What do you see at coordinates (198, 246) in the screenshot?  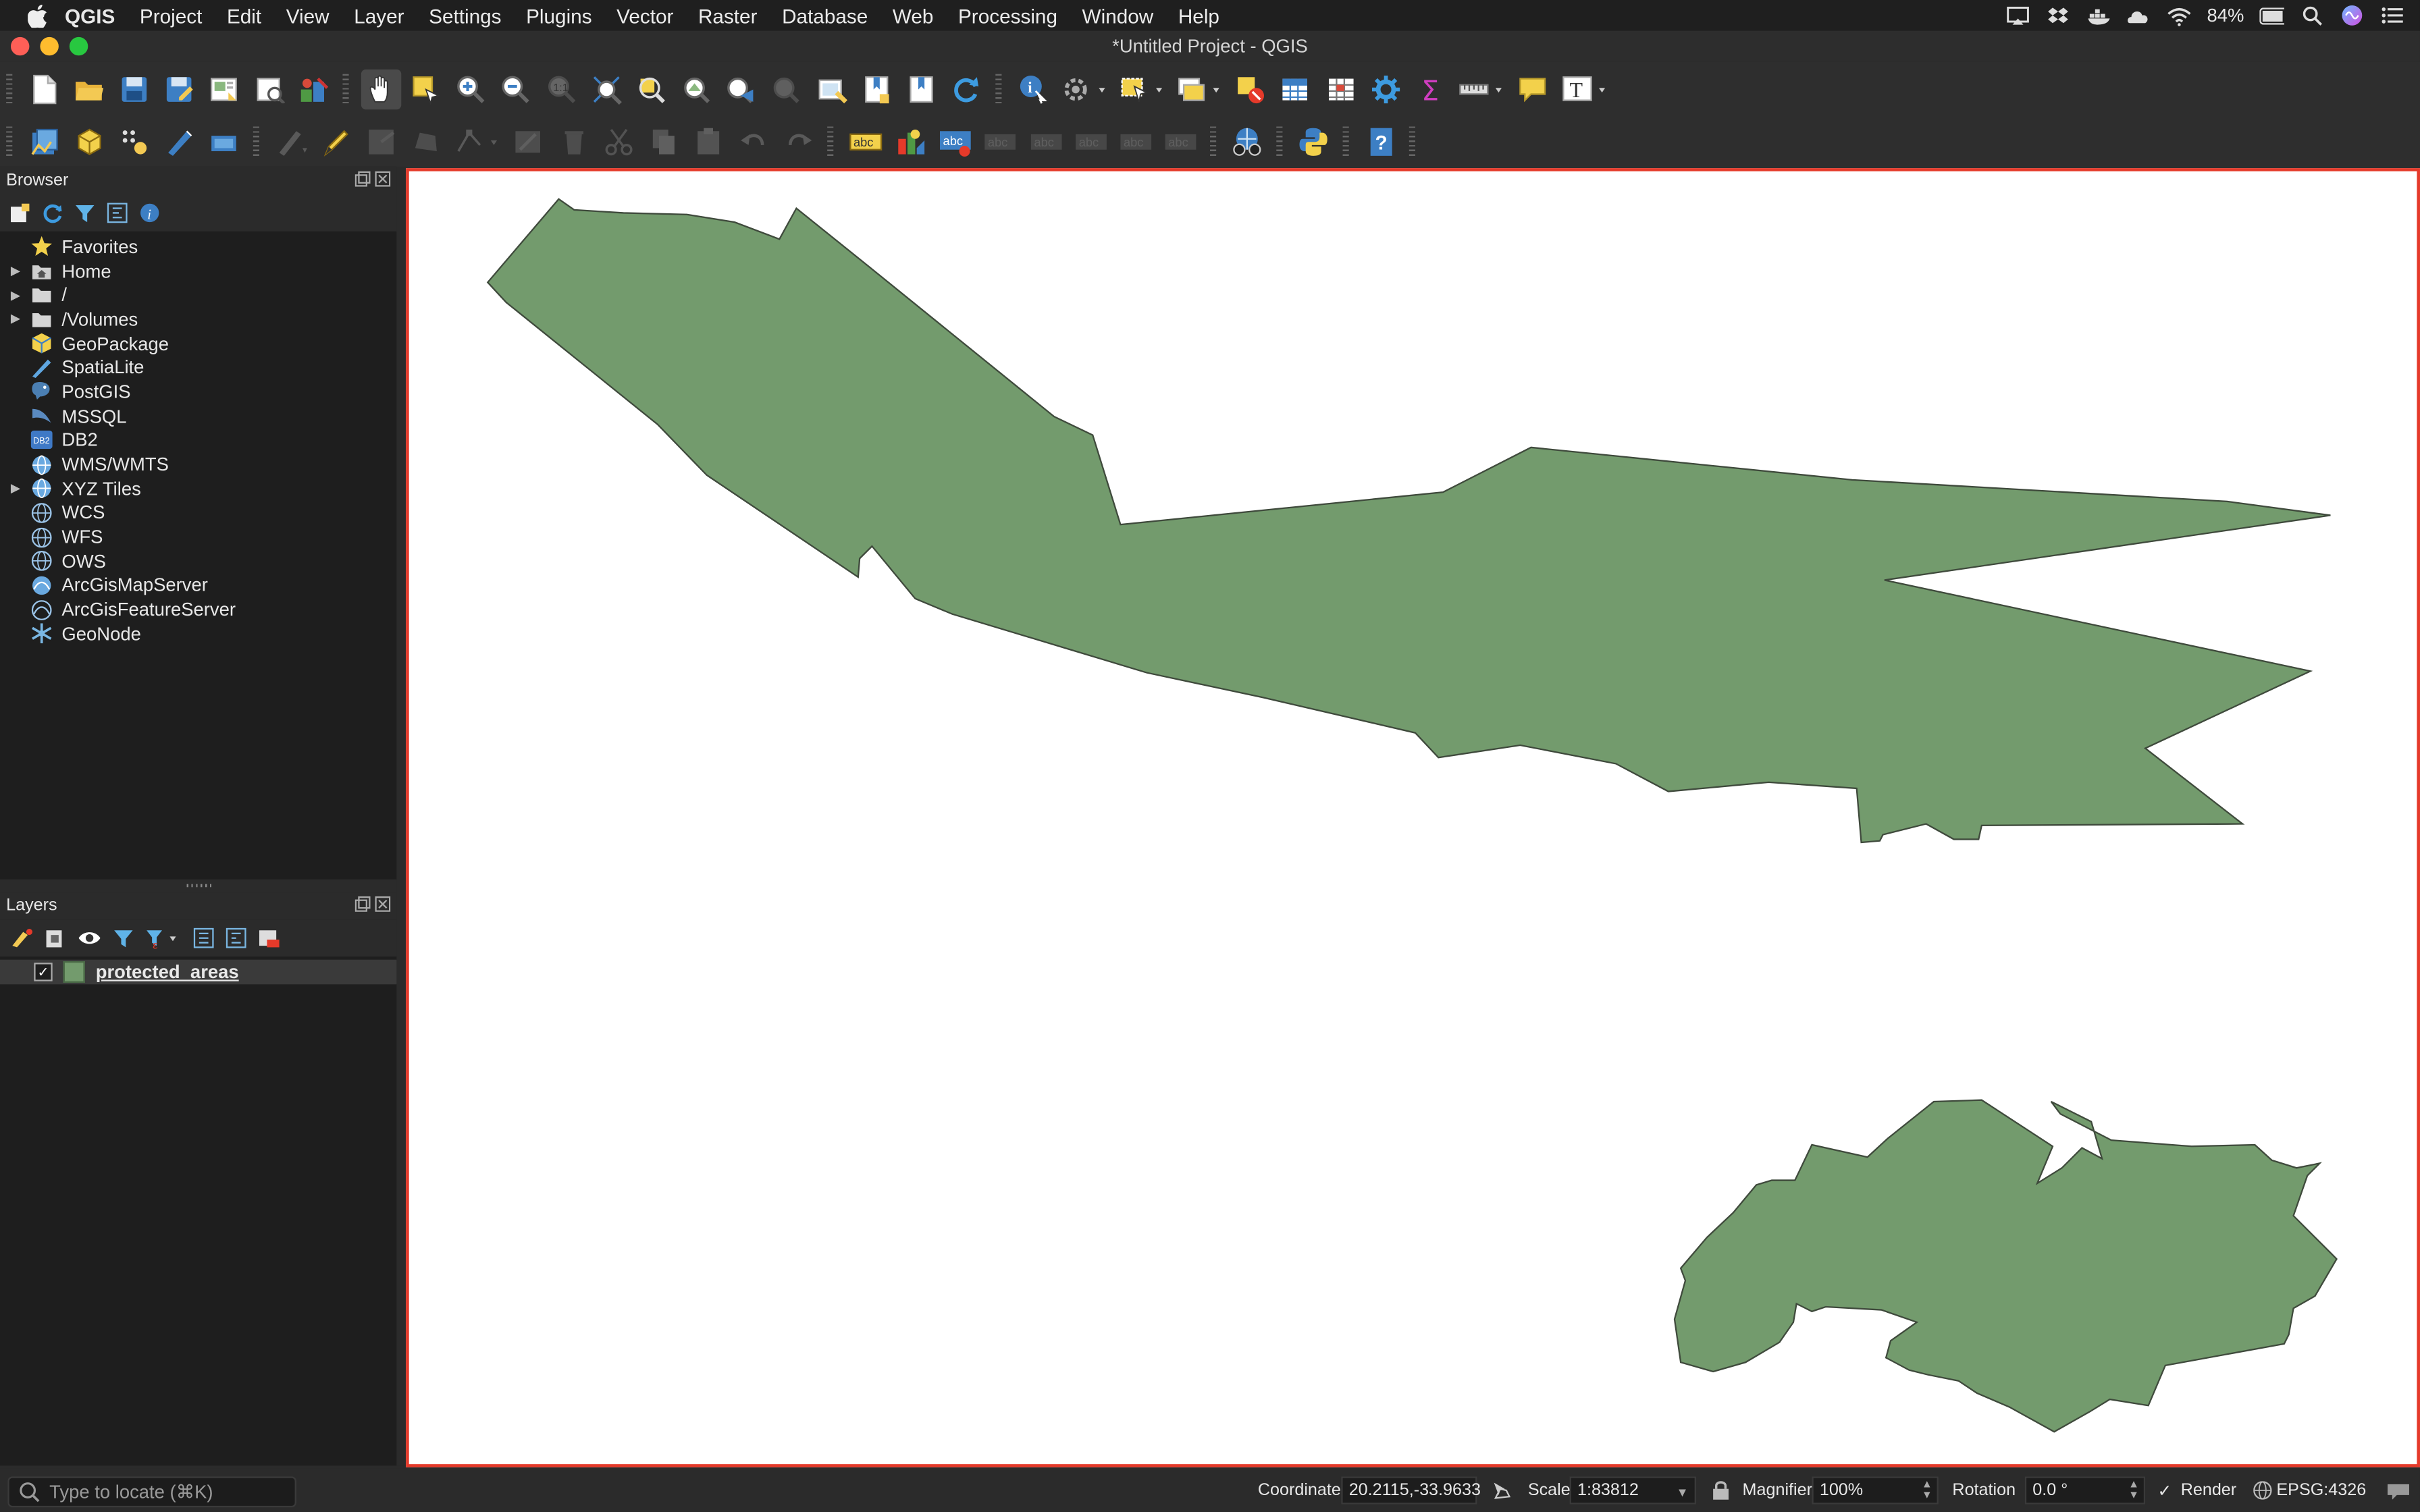 I see `browser-item-favorites: Favorites` at bounding box center [198, 246].